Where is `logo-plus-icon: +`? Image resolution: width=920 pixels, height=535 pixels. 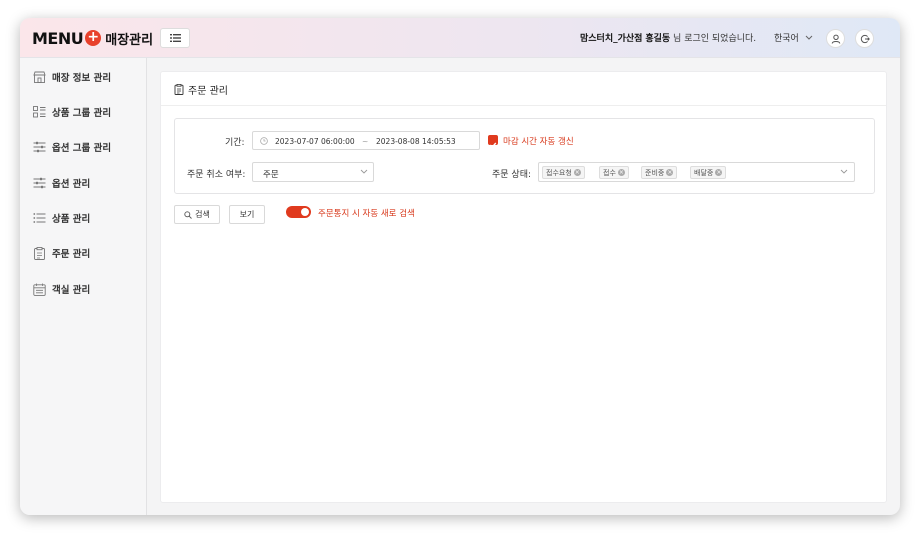 logo-plus-icon: + is located at coordinates (93, 38).